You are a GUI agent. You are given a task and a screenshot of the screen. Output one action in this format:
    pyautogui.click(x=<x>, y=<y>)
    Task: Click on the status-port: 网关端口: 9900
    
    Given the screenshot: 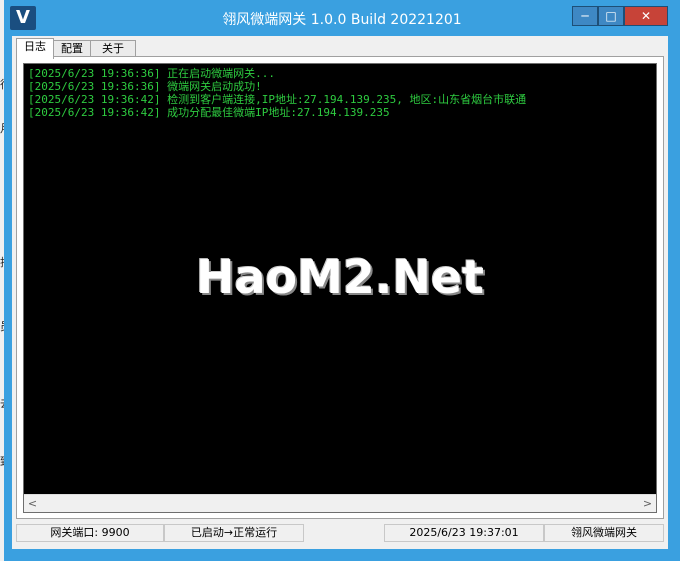 What is the action you would take?
    pyautogui.click(x=90, y=533)
    